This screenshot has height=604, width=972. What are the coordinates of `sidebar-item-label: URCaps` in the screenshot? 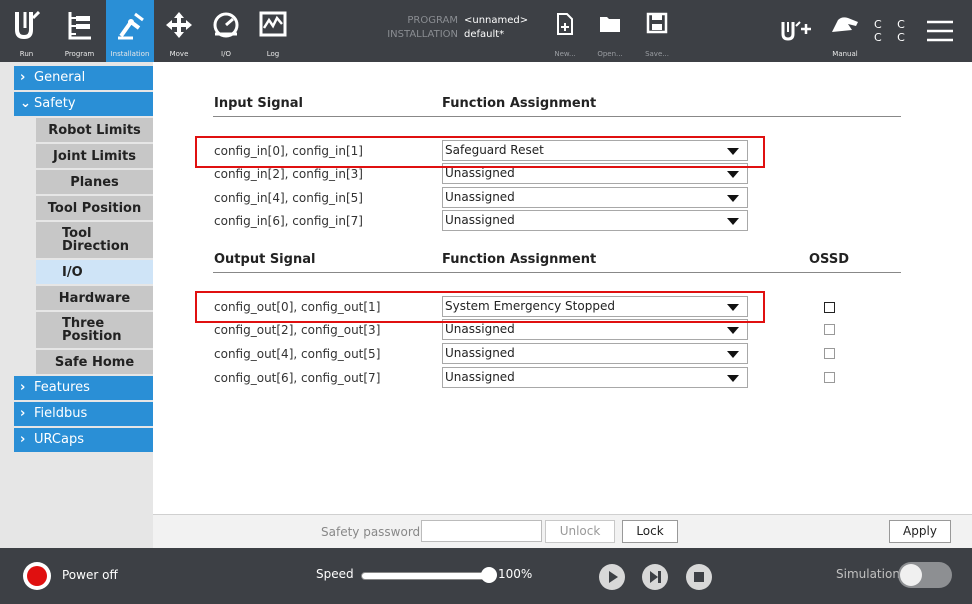 It's located at (59, 439).